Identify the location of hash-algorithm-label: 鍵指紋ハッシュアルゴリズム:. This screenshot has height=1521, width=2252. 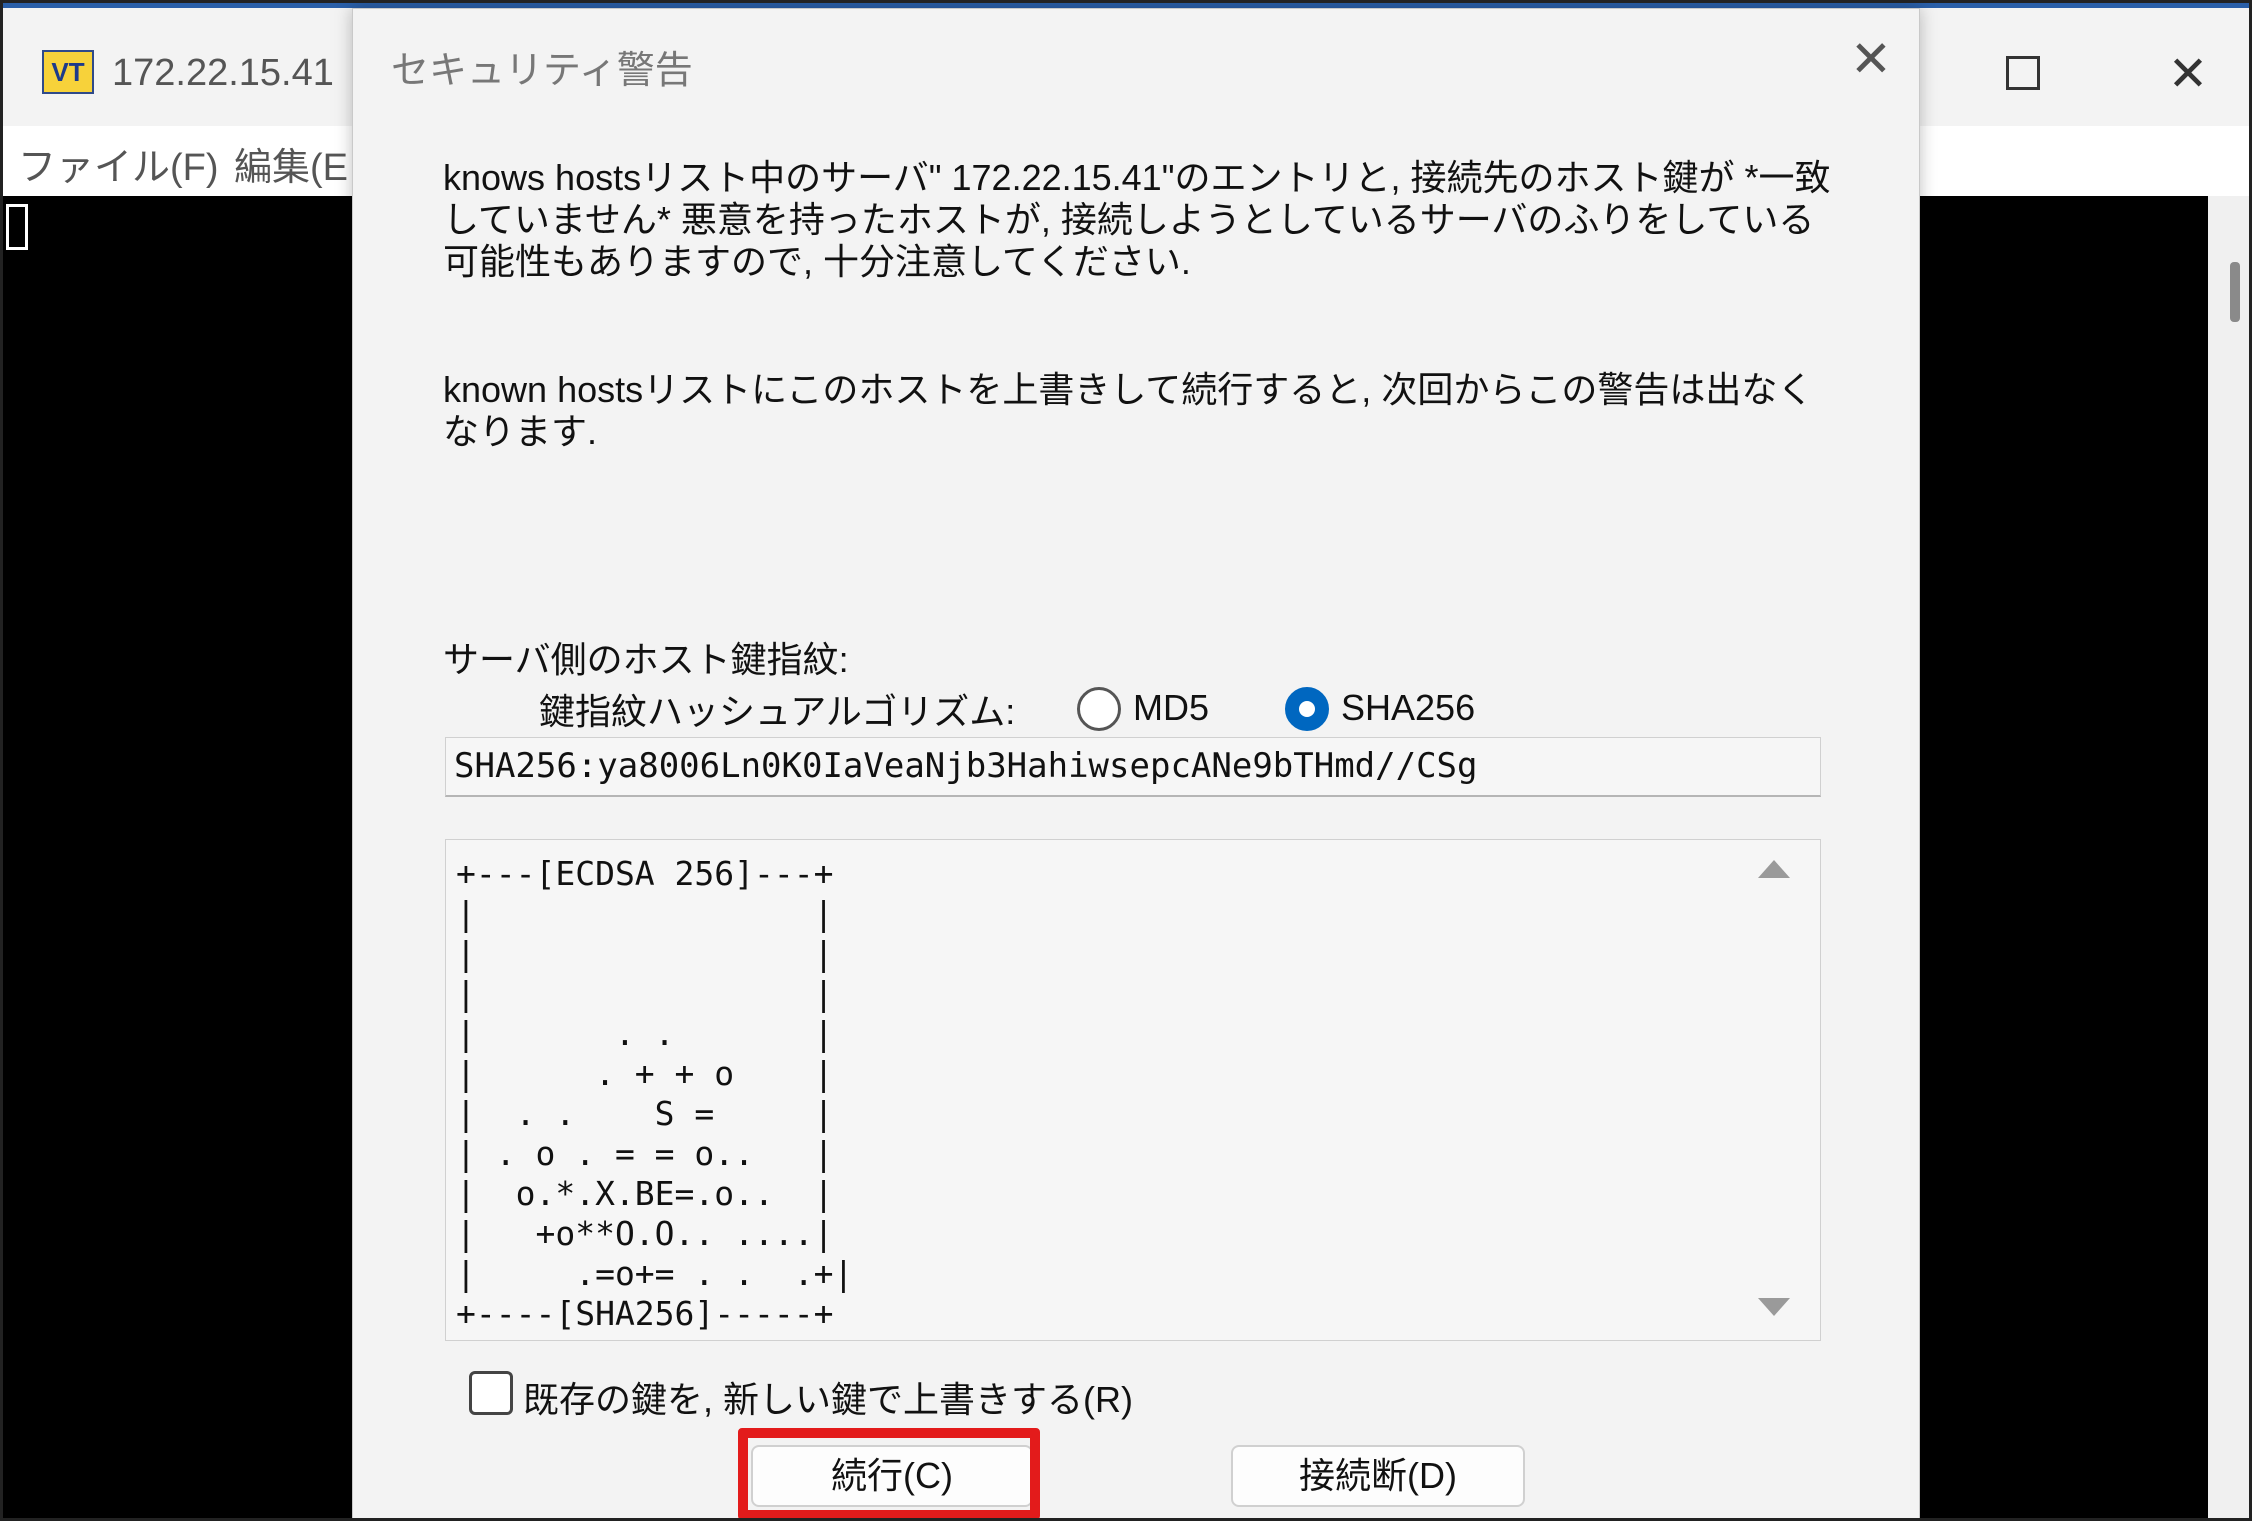
(777, 711).